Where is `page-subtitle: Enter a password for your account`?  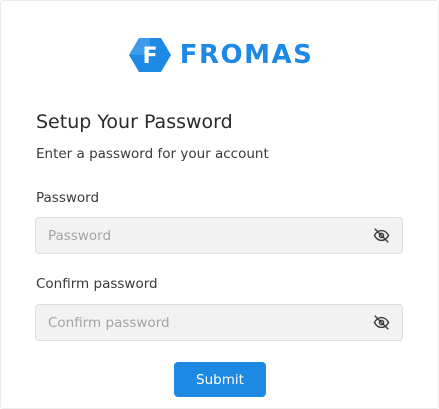 page-subtitle: Enter a password for your account is located at coordinates (152, 154).